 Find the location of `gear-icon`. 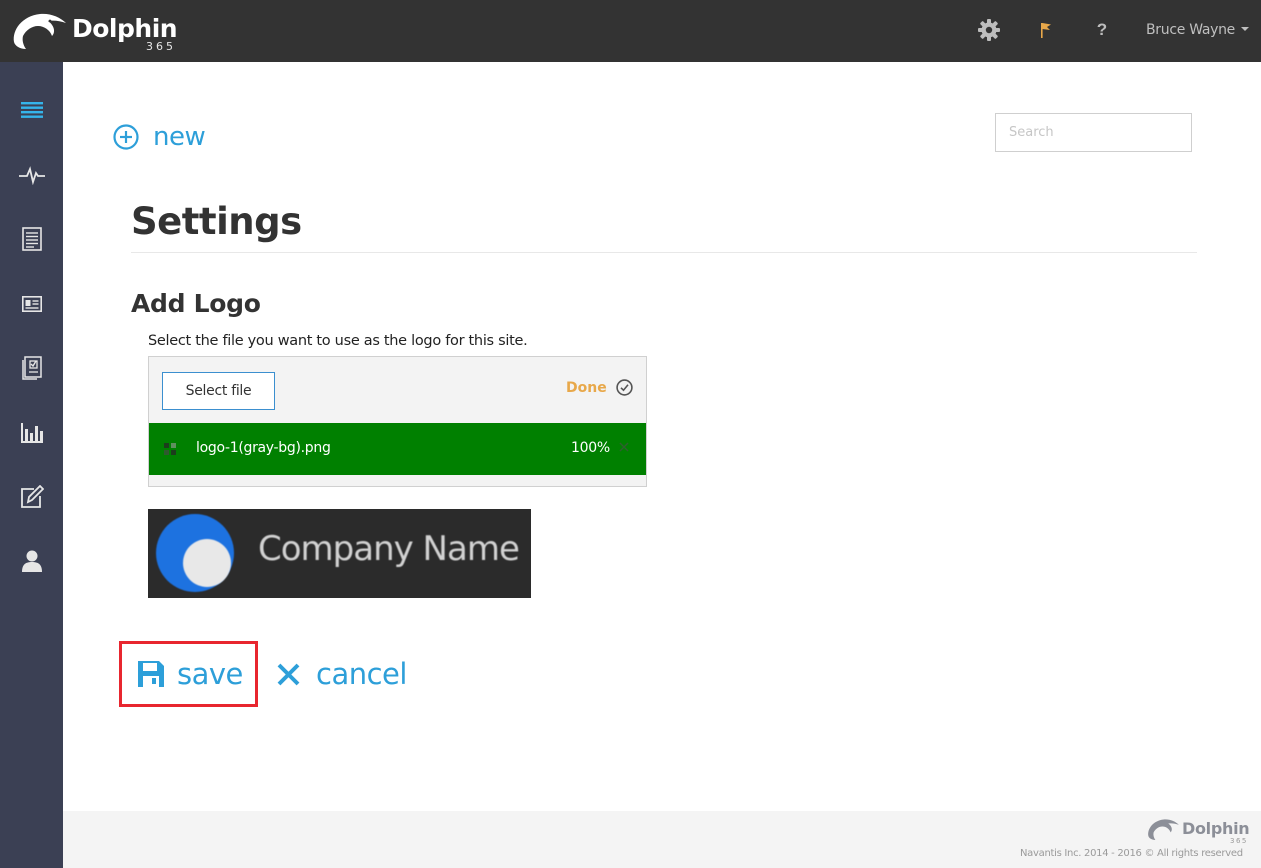

gear-icon is located at coordinates (989, 30).